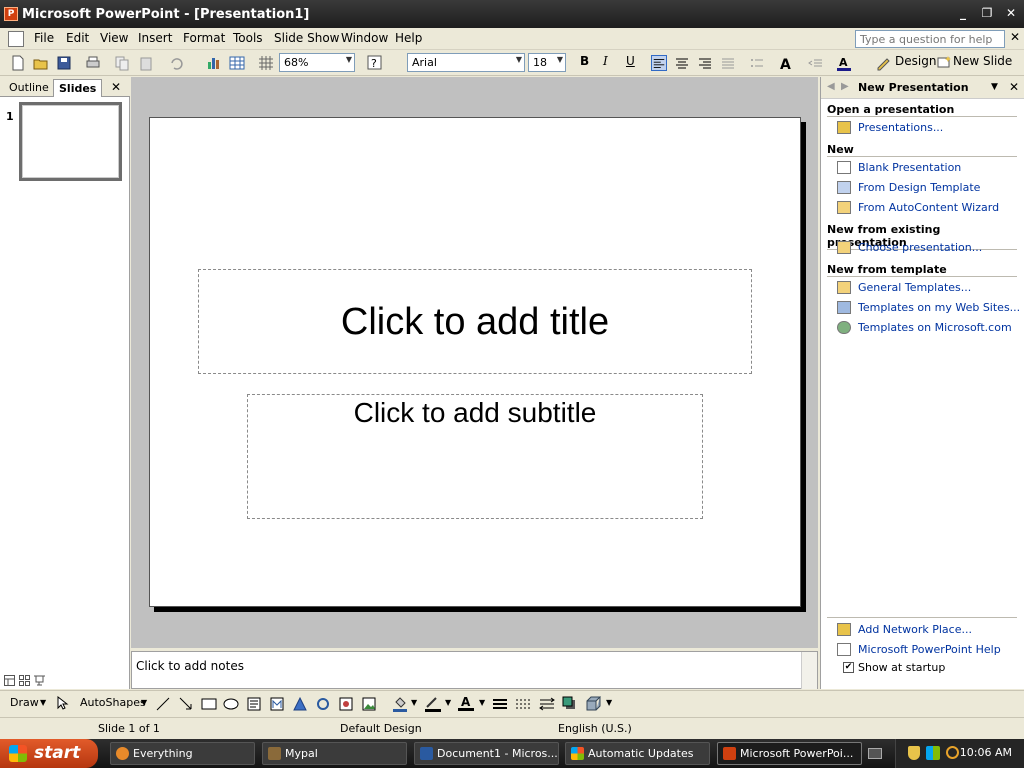  Describe the element at coordinates (11, 14) in the screenshot. I see `powerpoint-app-icon: P` at that location.